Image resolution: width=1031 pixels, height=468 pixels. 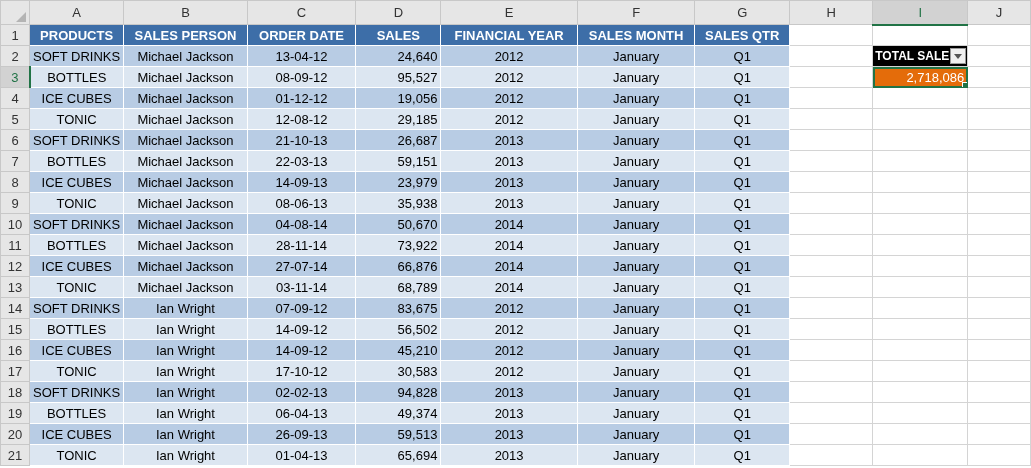 I want to click on row-header: 10, so click(x=15, y=224).